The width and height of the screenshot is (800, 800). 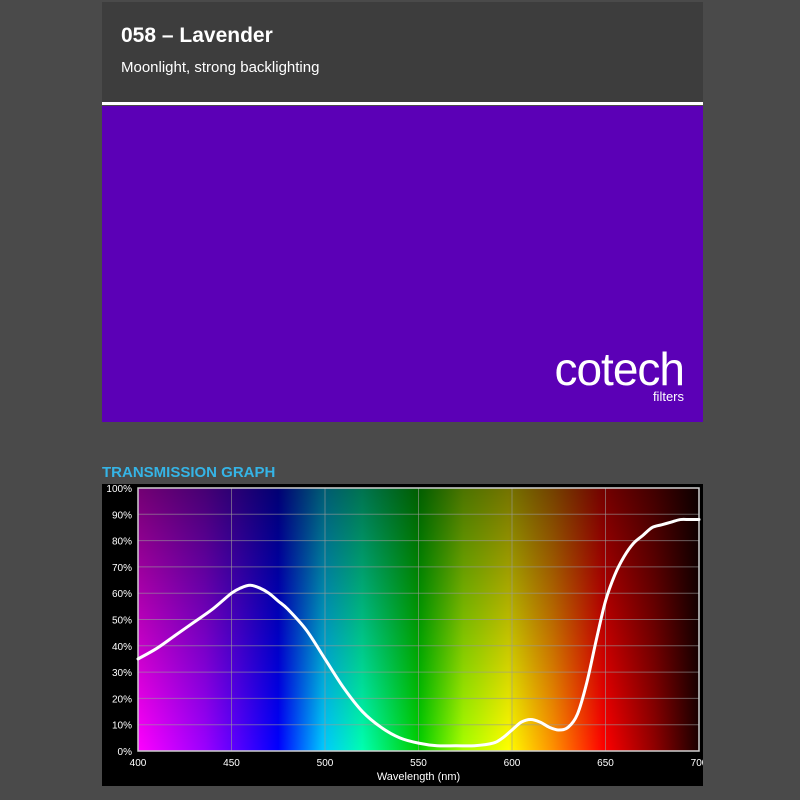 I want to click on x-tick-label: 500, so click(x=325, y=763).